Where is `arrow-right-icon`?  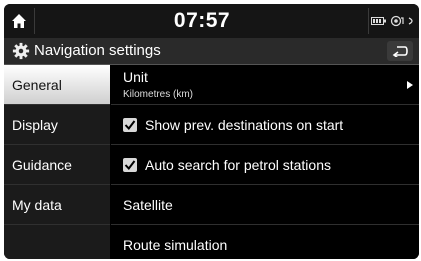 arrow-right-icon is located at coordinates (410, 85).